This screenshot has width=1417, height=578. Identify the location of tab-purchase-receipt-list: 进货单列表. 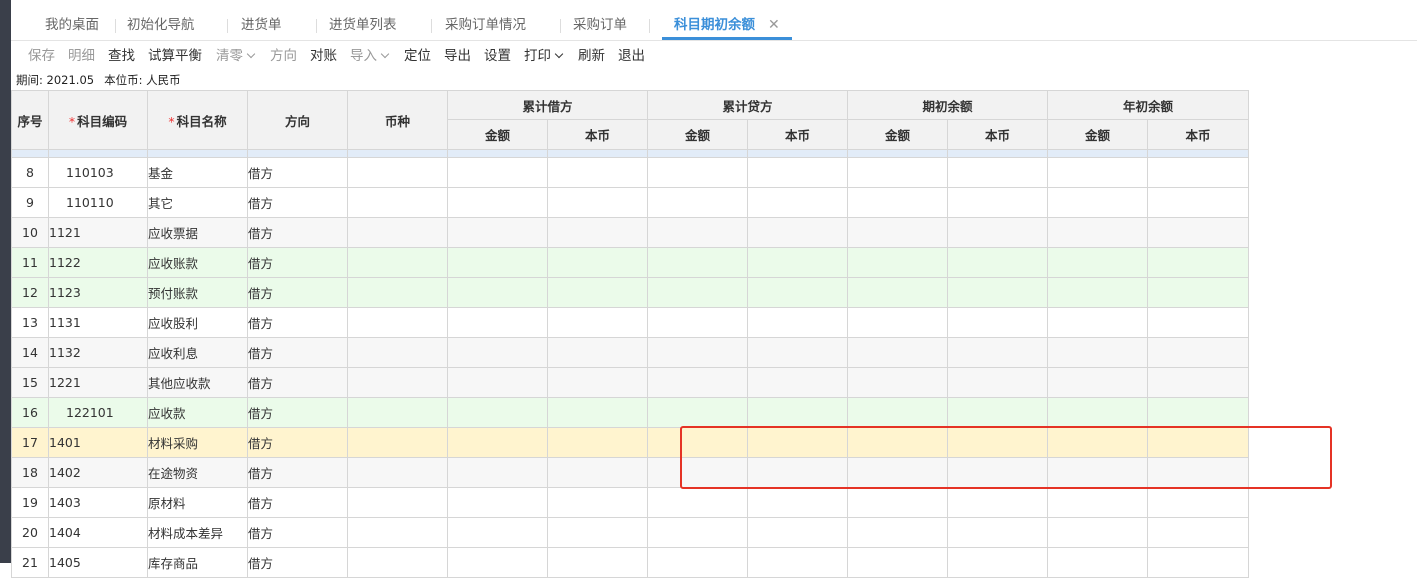
(363, 24).